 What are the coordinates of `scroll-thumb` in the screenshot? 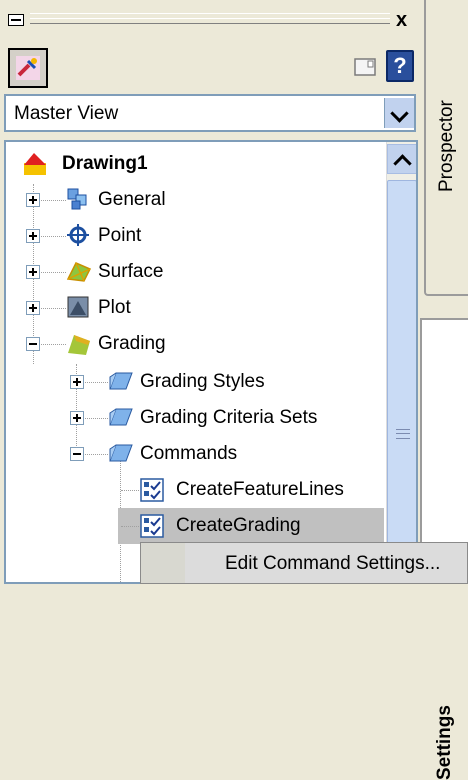 It's located at (401, 381).